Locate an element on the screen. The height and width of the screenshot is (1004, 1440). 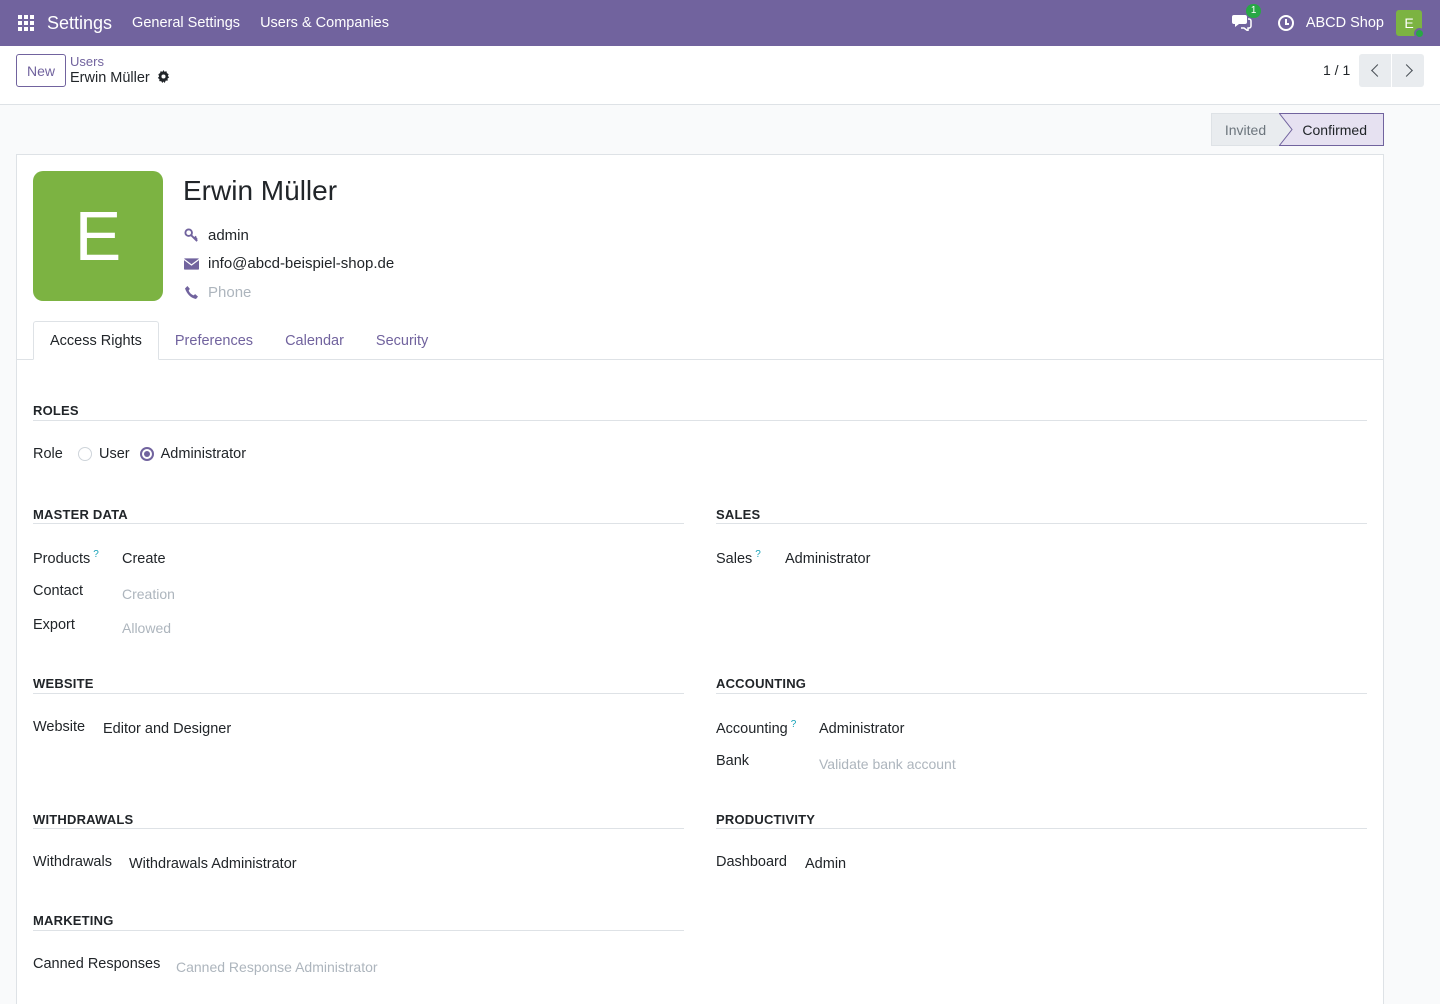
dashboard-select: Admin is located at coordinates (825, 864).